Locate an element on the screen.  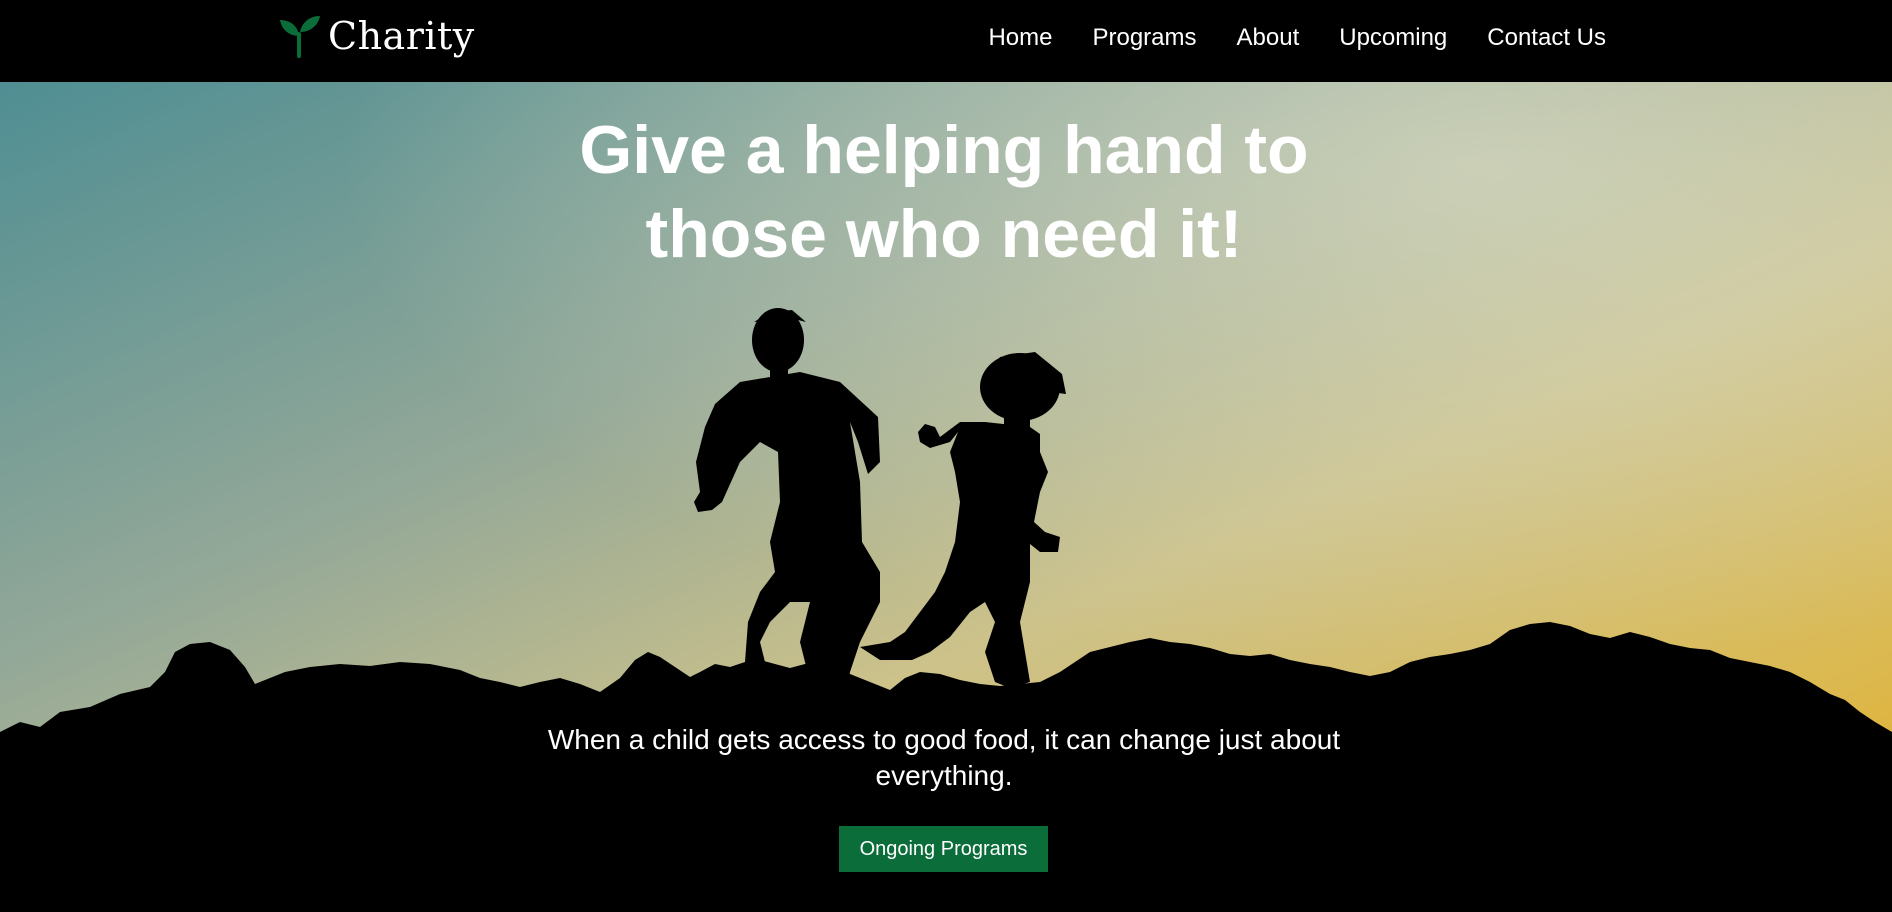
brand-logo: Charity is located at coordinates (376, 36).